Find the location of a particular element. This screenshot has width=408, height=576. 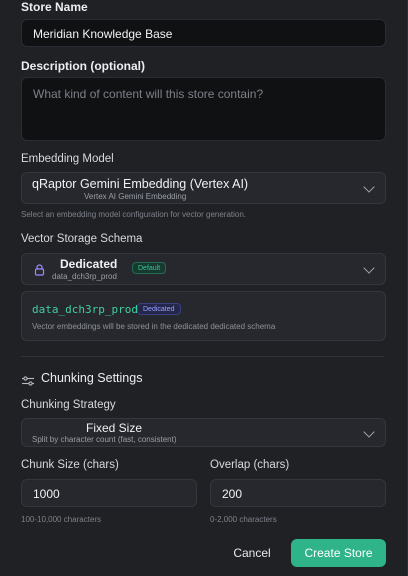

chunk-size-label: Chunk Size (chars) is located at coordinates (70, 465).